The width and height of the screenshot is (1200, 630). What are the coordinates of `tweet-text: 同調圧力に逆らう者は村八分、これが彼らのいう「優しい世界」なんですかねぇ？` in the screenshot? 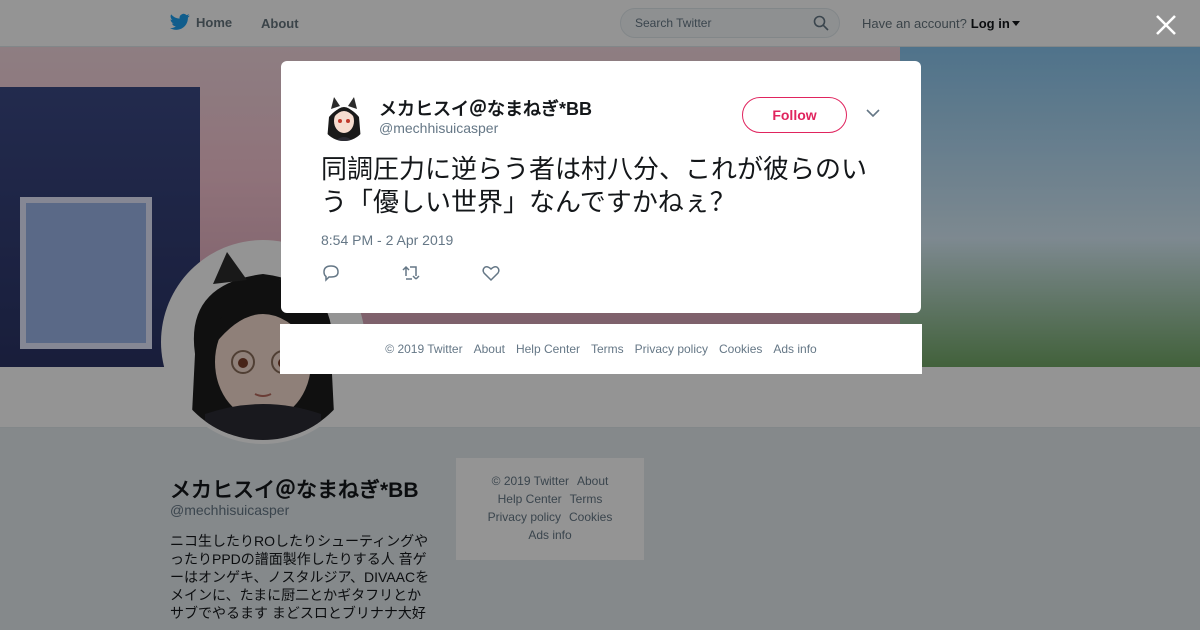 It's located at (594, 185).